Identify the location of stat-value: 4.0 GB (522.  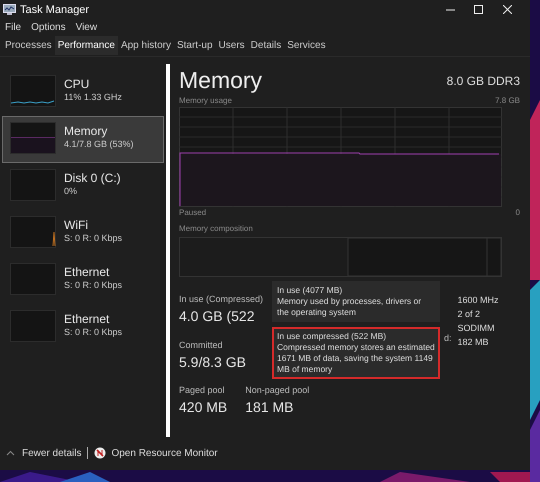
(216, 316).